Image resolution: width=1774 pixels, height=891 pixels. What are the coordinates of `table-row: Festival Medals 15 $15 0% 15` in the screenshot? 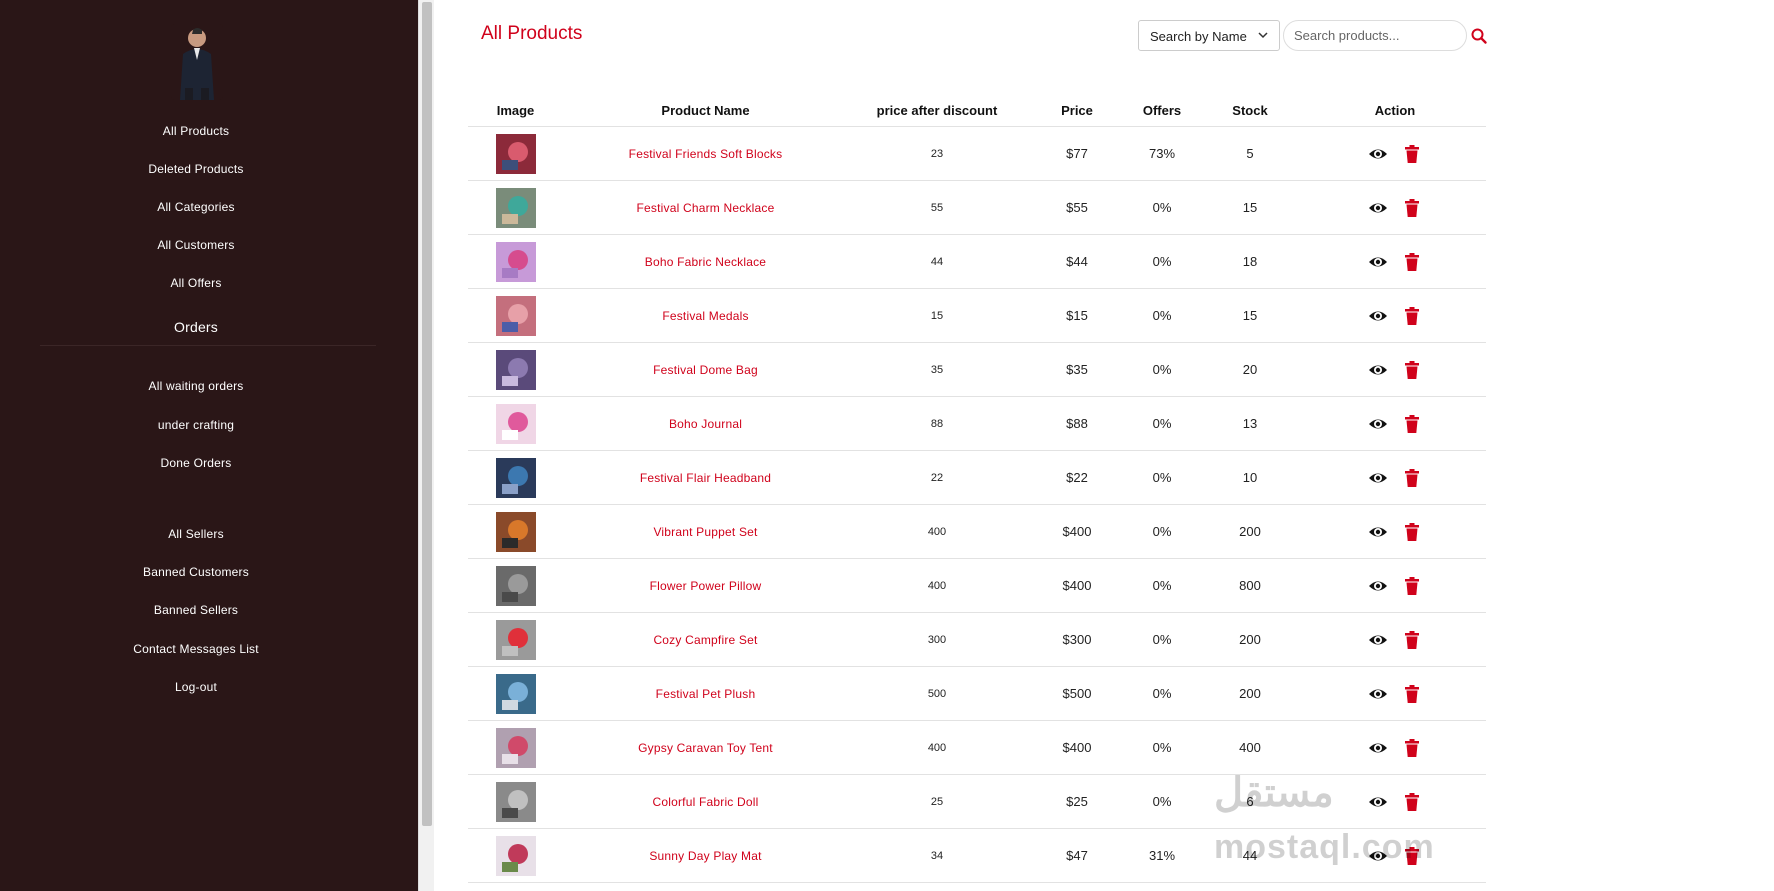 It's located at (977, 315).